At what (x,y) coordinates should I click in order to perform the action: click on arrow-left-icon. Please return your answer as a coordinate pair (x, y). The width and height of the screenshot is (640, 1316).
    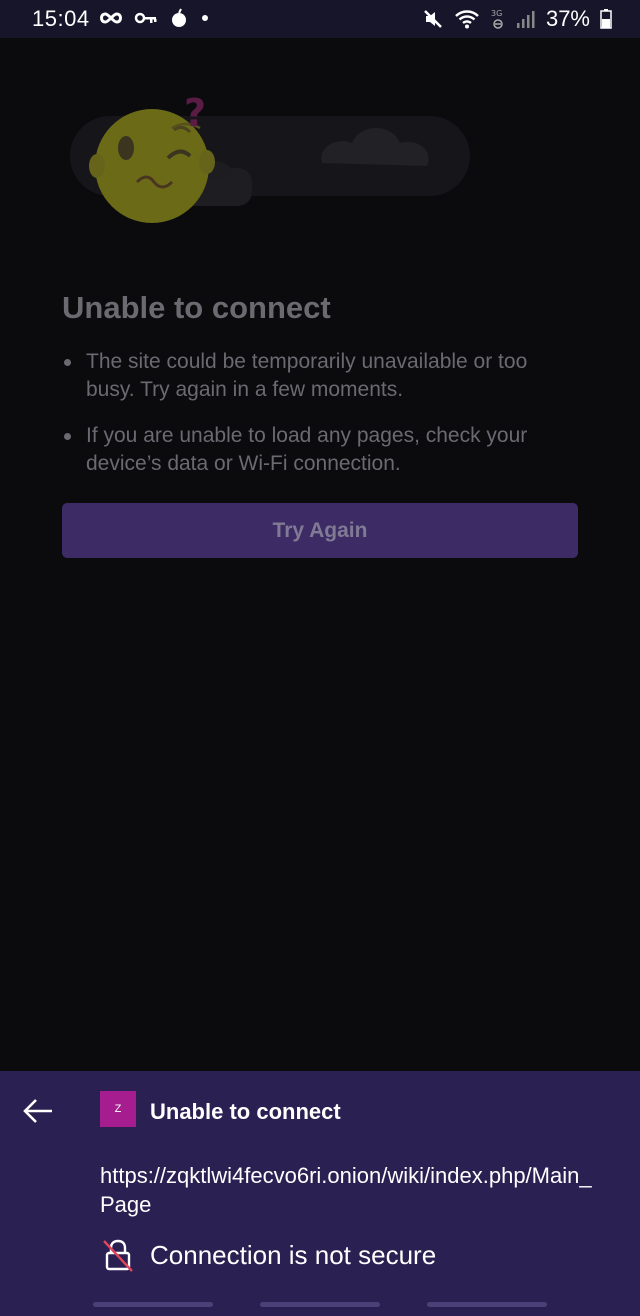
    Looking at the image, I should click on (37, 1111).